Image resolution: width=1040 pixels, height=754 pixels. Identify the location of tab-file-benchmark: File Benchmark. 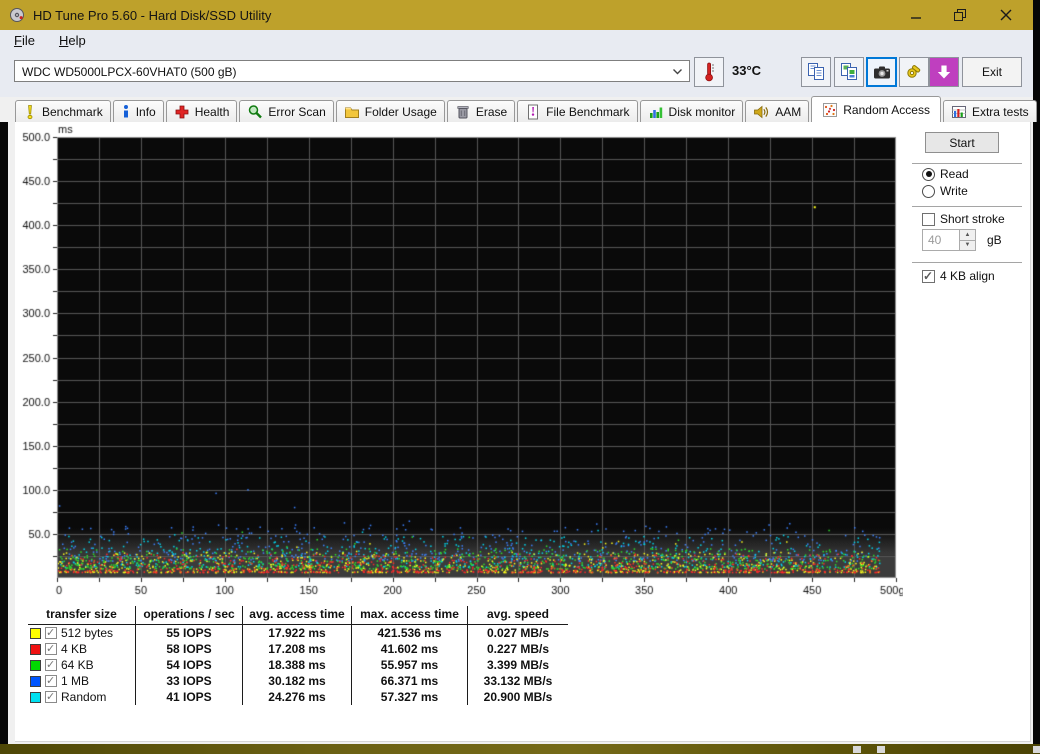
(577, 111).